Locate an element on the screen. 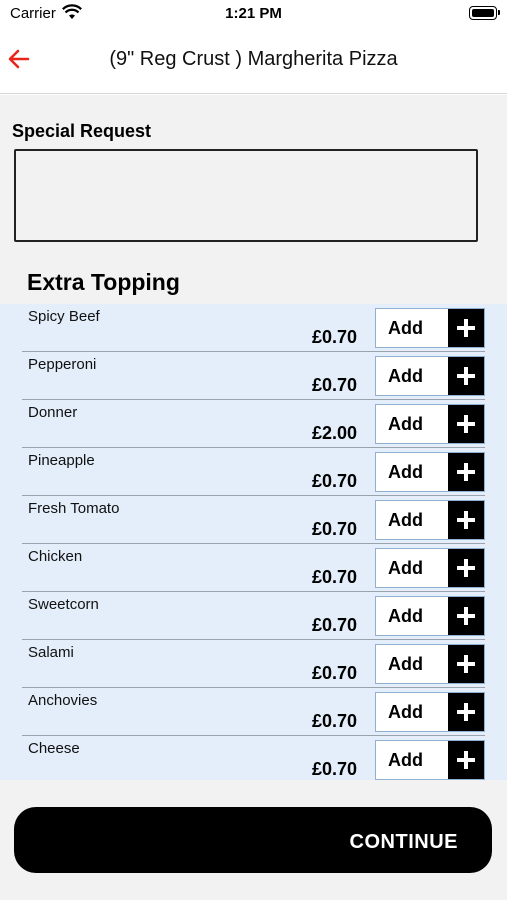 The height and width of the screenshot is (900, 507). status-bar: Carrier 1:21 PM is located at coordinates (253, 15).